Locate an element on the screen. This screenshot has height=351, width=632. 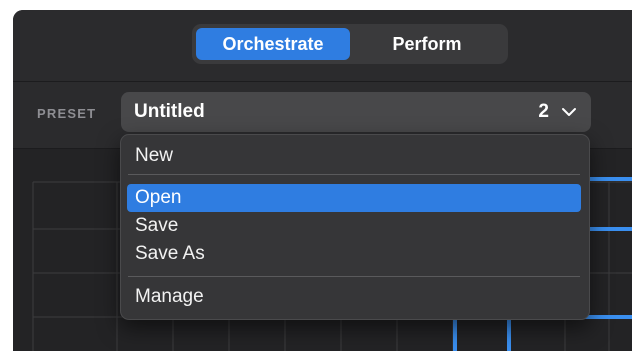
tab-orchestrate: Orchestrate is located at coordinates (273, 44).